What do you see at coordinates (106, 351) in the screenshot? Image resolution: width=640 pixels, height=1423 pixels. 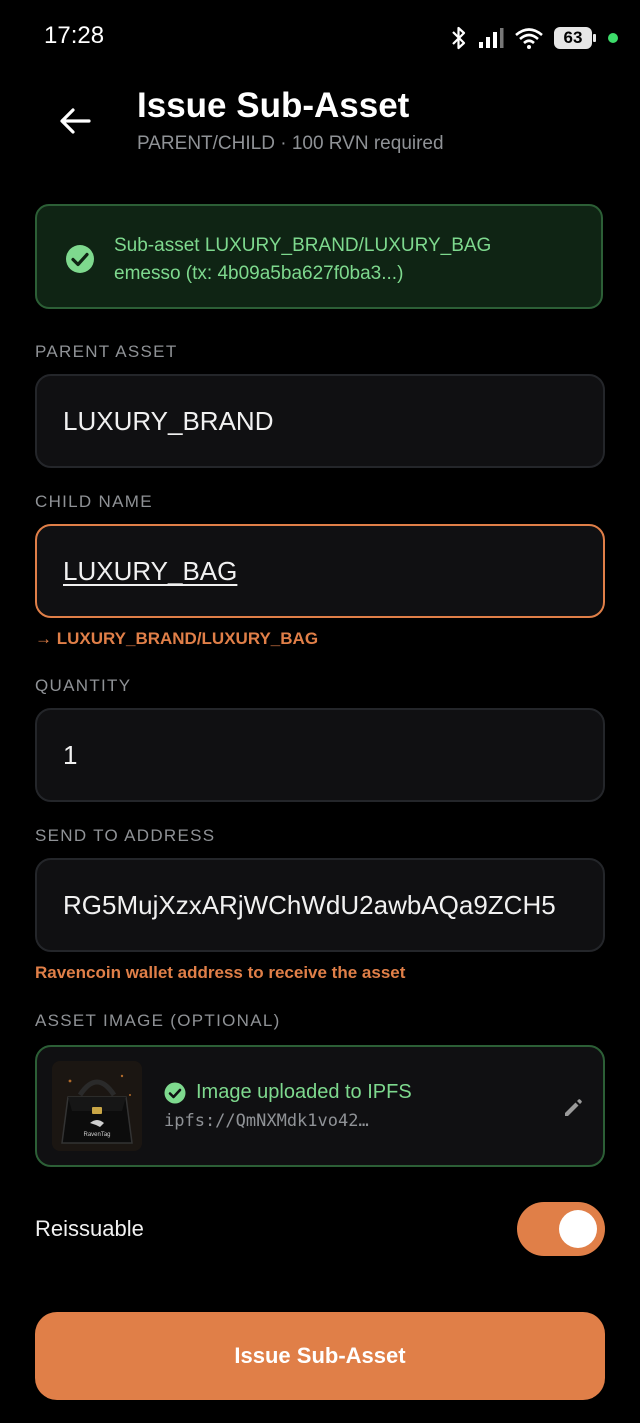 I see `parent-asset-label: PARENT ASSET` at bounding box center [106, 351].